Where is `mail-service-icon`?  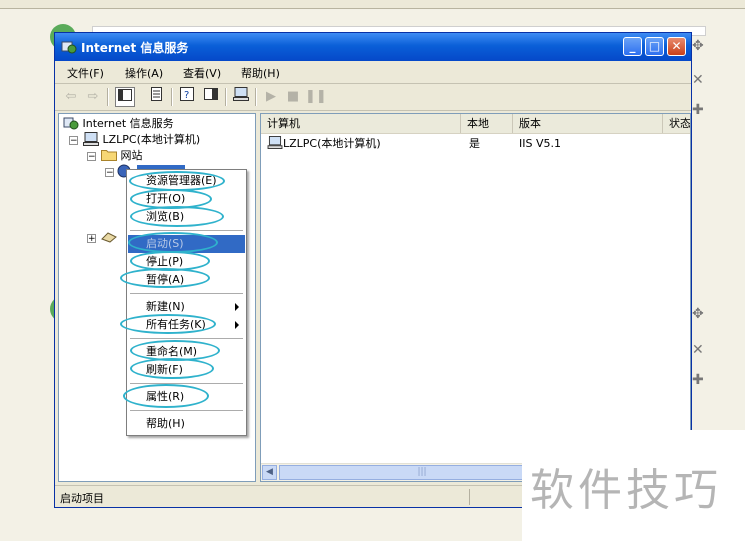 mail-service-icon is located at coordinates (109, 237).